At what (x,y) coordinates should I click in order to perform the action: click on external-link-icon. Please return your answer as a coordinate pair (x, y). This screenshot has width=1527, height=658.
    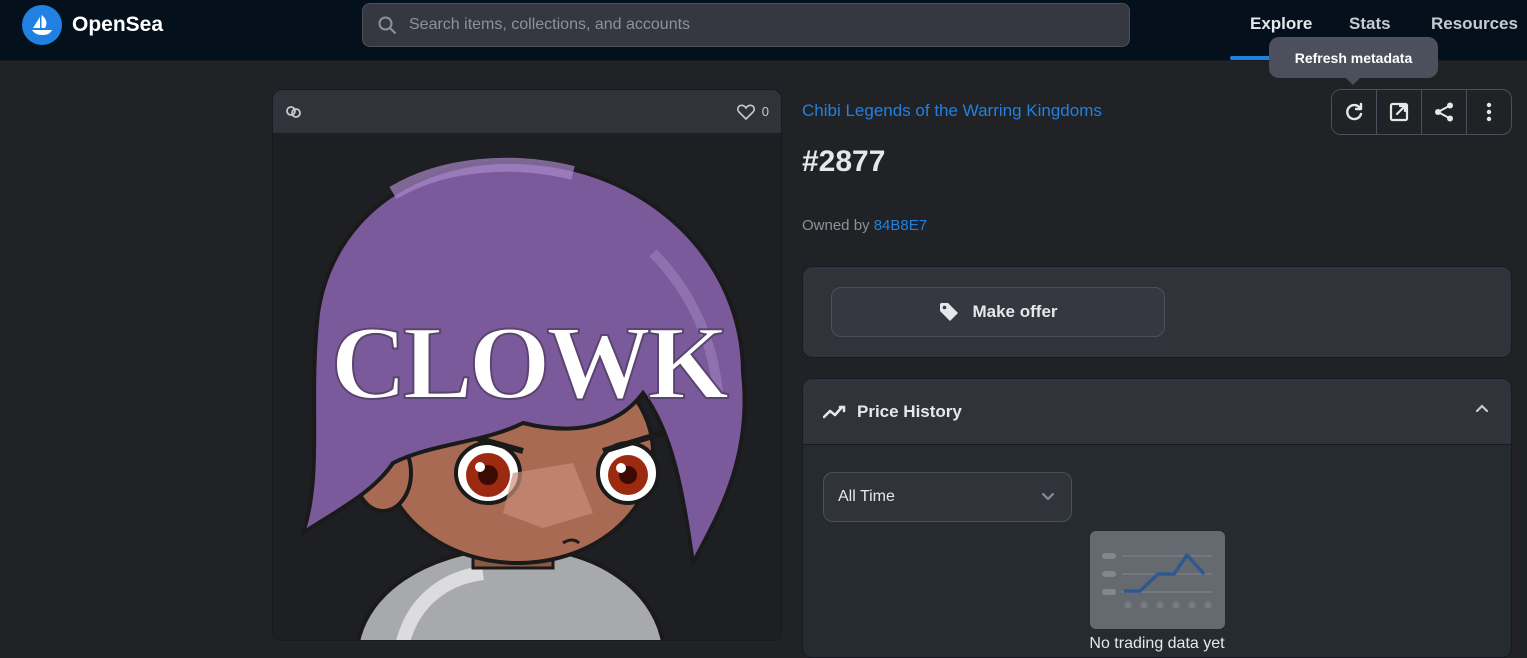
    Looking at the image, I should click on (1399, 112).